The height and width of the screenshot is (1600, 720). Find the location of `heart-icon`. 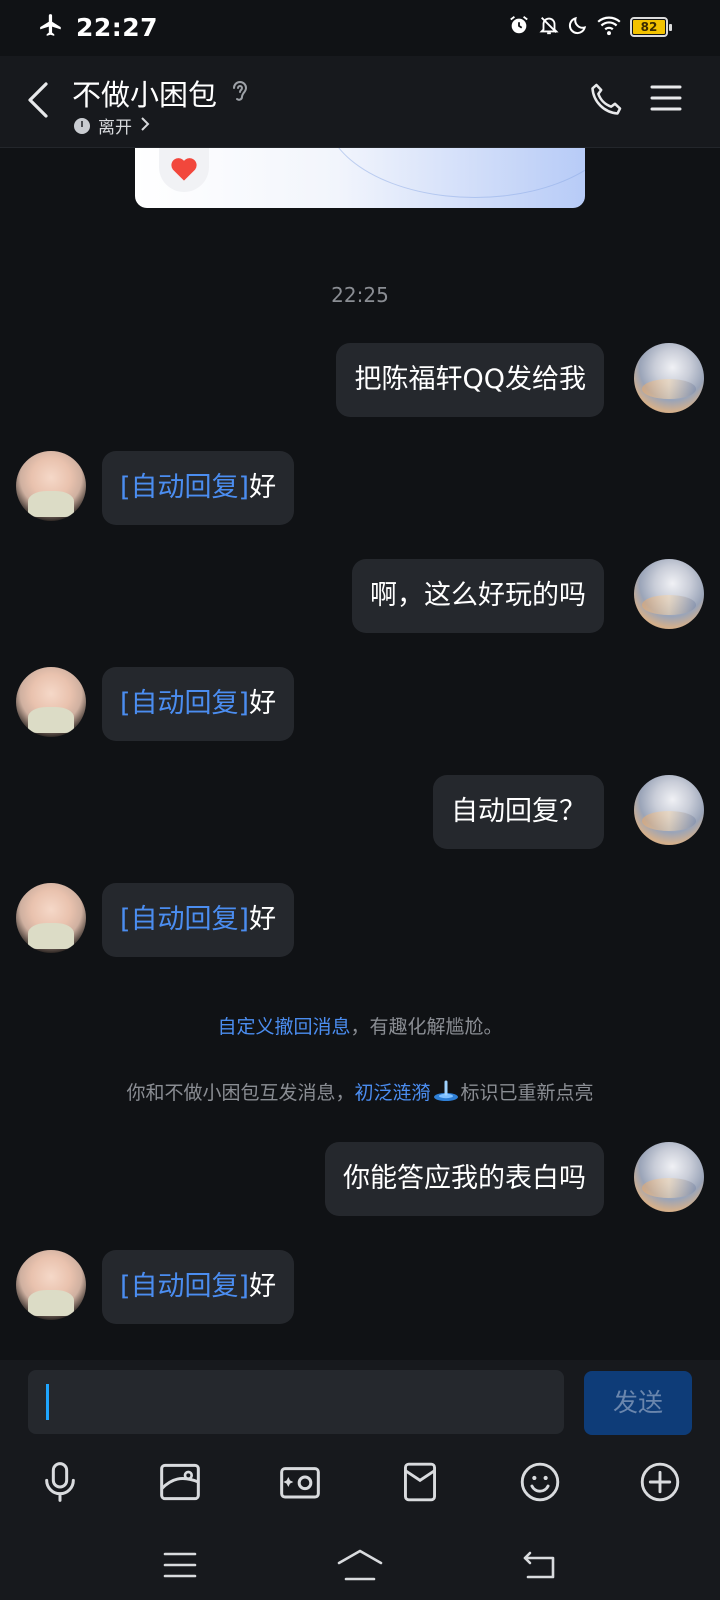

heart-icon is located at coordinates (184, 170).